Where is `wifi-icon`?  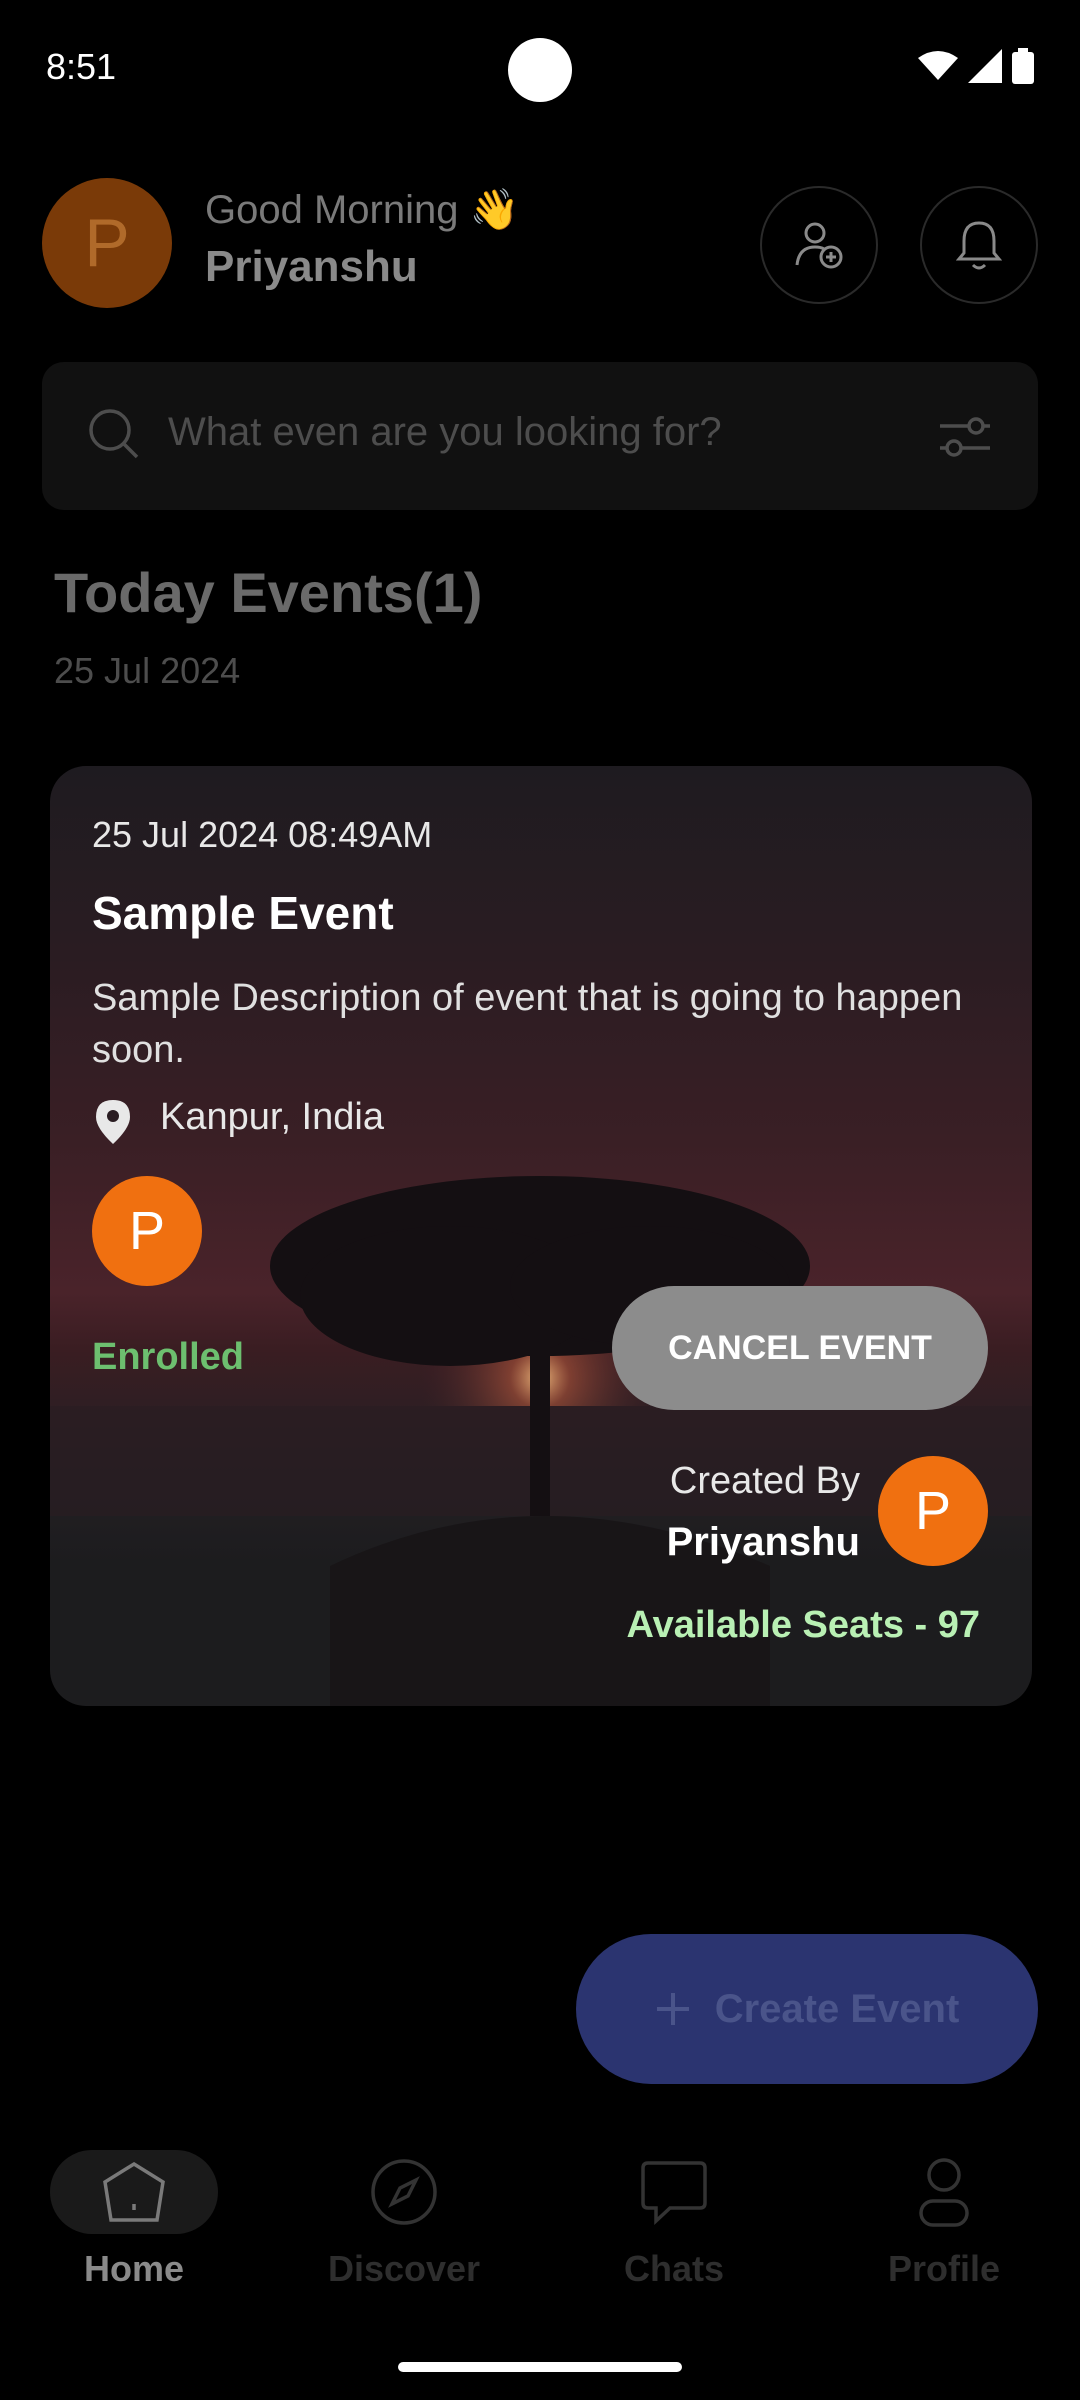
wifi-icon is located at coordinates (938, 65).